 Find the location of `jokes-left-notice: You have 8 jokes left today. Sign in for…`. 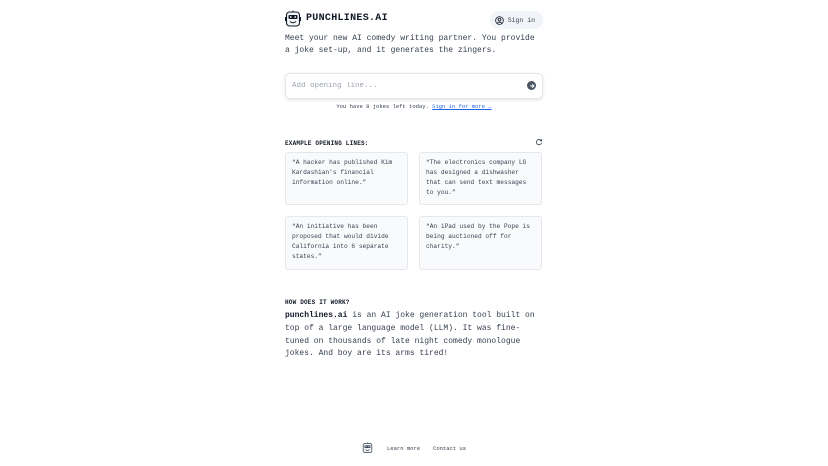

jokes-left-notice: You have 8 jokes left today. Sign in for… is located at coordinates (414, 106).